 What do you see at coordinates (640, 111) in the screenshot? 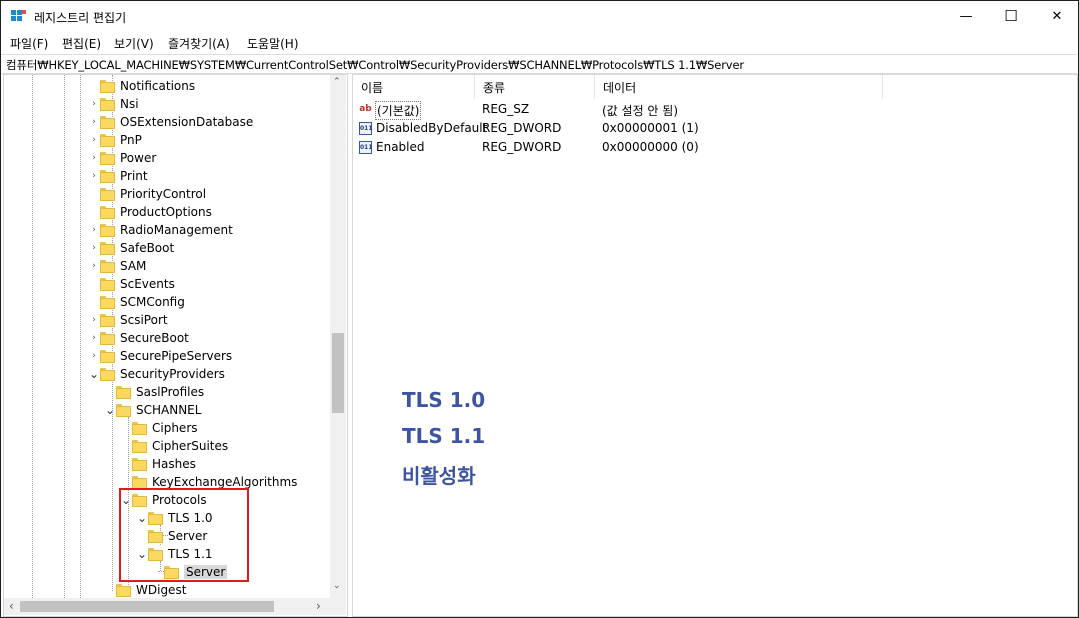
I see `value-data: (값 설정 안 됨)` at bounding box center [640, 111].